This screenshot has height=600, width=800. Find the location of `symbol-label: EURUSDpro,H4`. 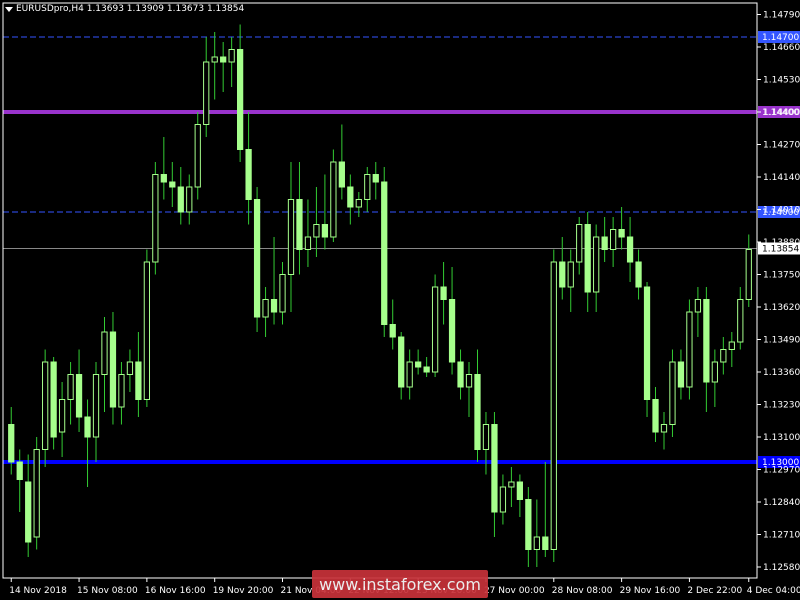

symbol-label: EURUSDpro,H4 is located at coordinates (50, 9).